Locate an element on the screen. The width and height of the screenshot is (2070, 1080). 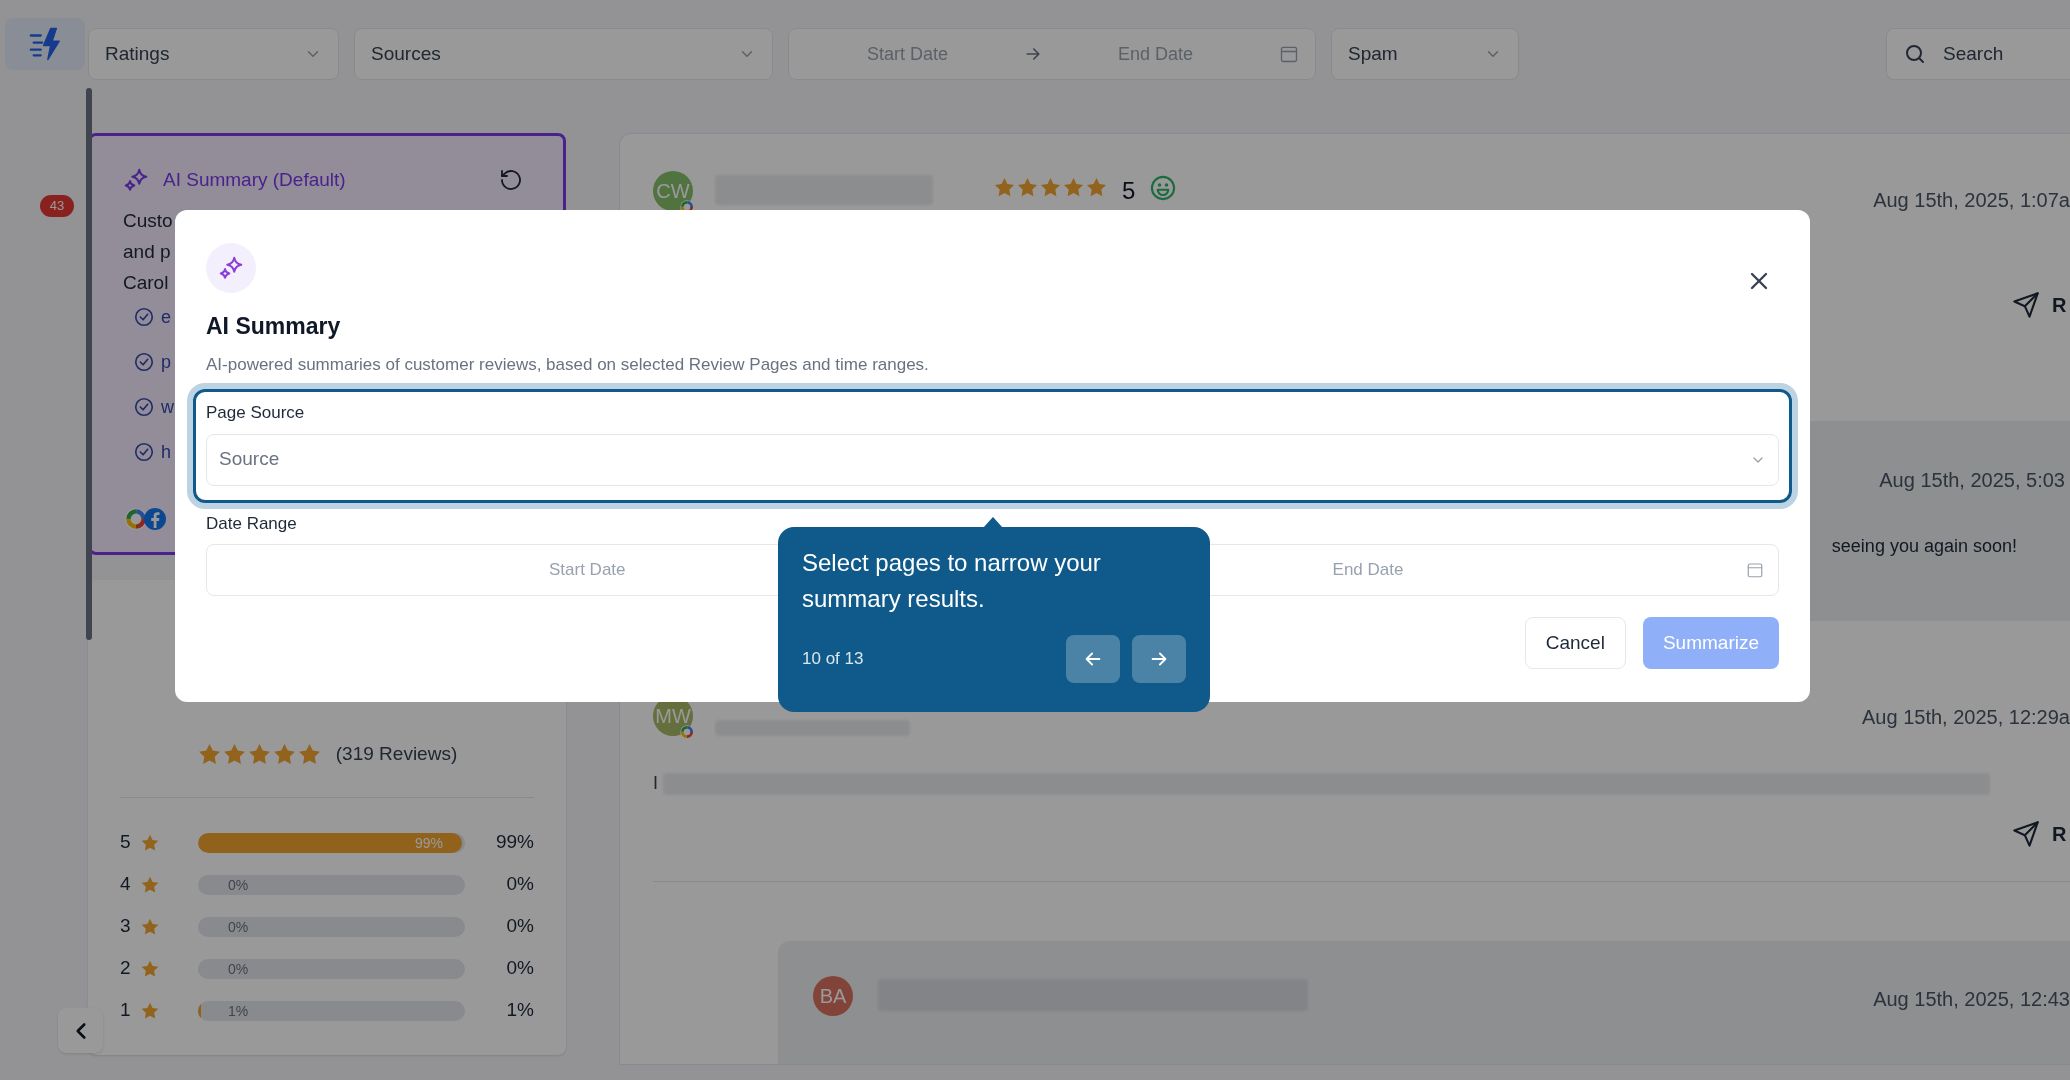
summary-point: w is located at coordinates (167, 407).